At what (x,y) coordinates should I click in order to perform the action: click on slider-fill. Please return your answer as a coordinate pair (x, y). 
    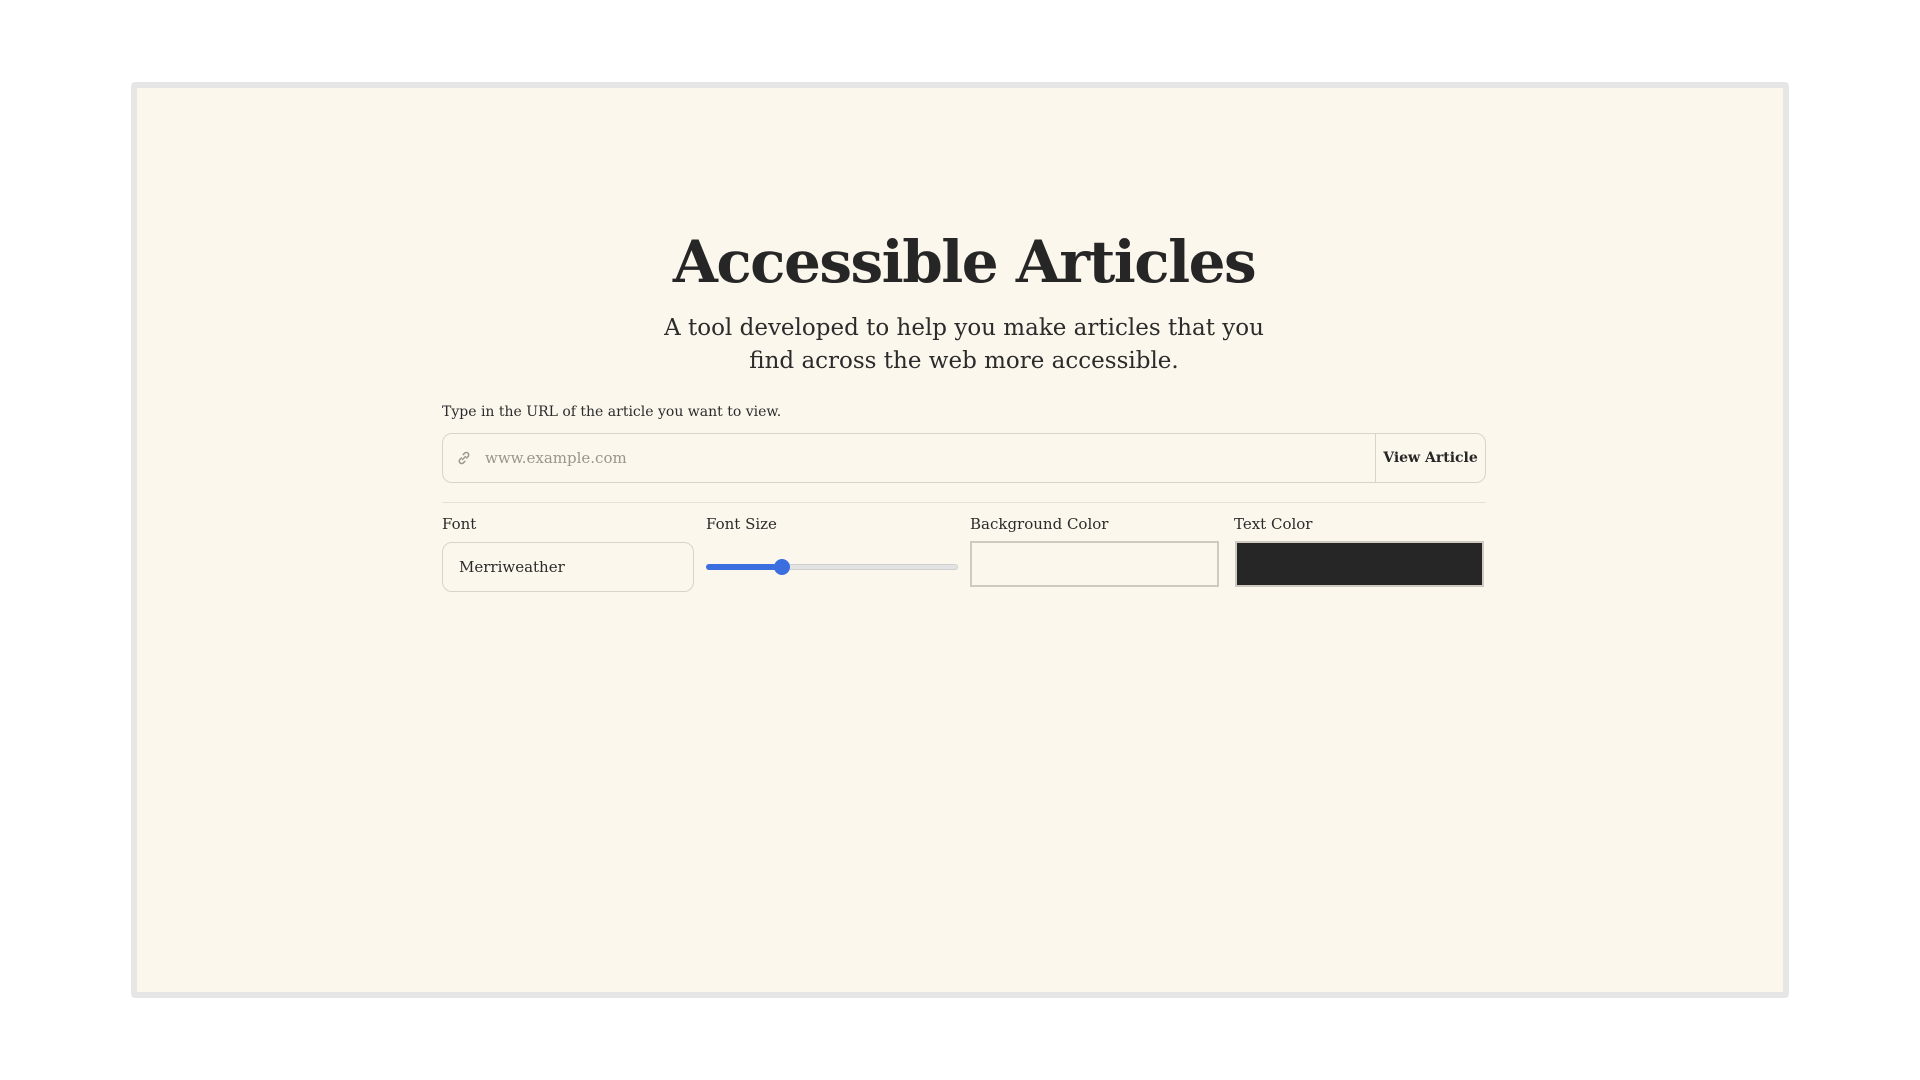
    Looking at the image, I should click on (744, 567).